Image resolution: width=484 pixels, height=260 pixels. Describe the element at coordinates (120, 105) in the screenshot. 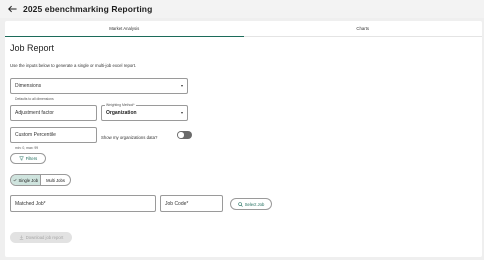

I see `weighting-method-label: Weighting Method*` at that location.